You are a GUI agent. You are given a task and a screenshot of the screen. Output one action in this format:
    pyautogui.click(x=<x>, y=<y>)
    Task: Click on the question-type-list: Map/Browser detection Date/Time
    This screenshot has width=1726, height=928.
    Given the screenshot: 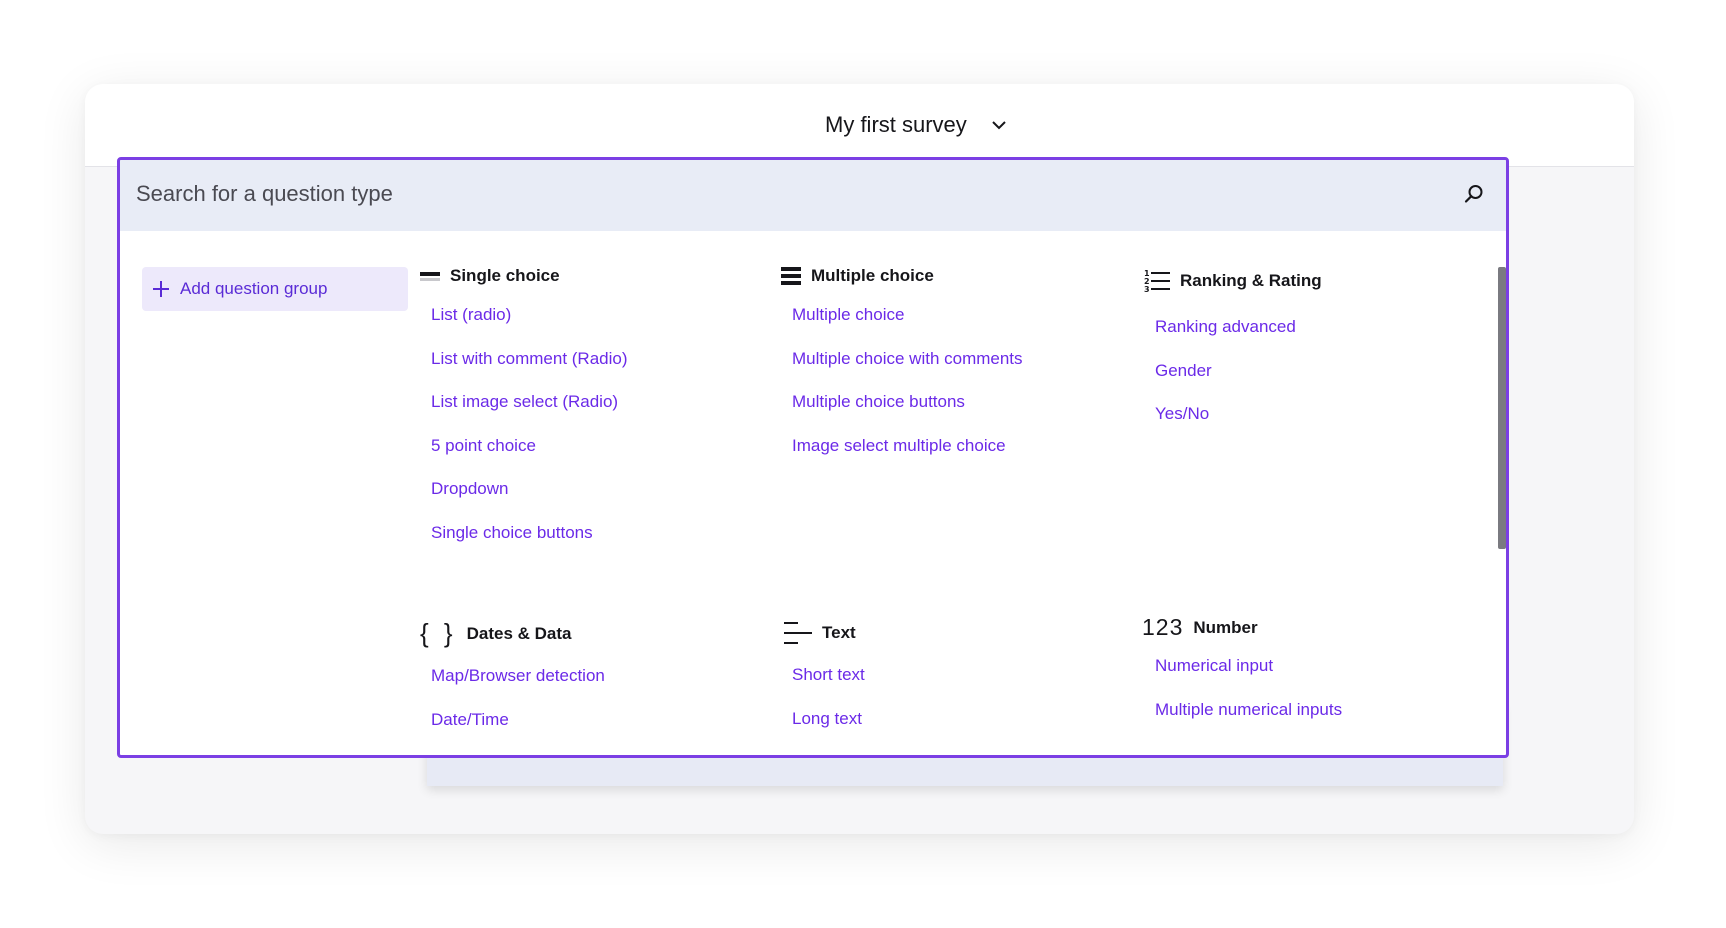 What is the action you would take?
    pyautogui.click(x=512, y=708)
    